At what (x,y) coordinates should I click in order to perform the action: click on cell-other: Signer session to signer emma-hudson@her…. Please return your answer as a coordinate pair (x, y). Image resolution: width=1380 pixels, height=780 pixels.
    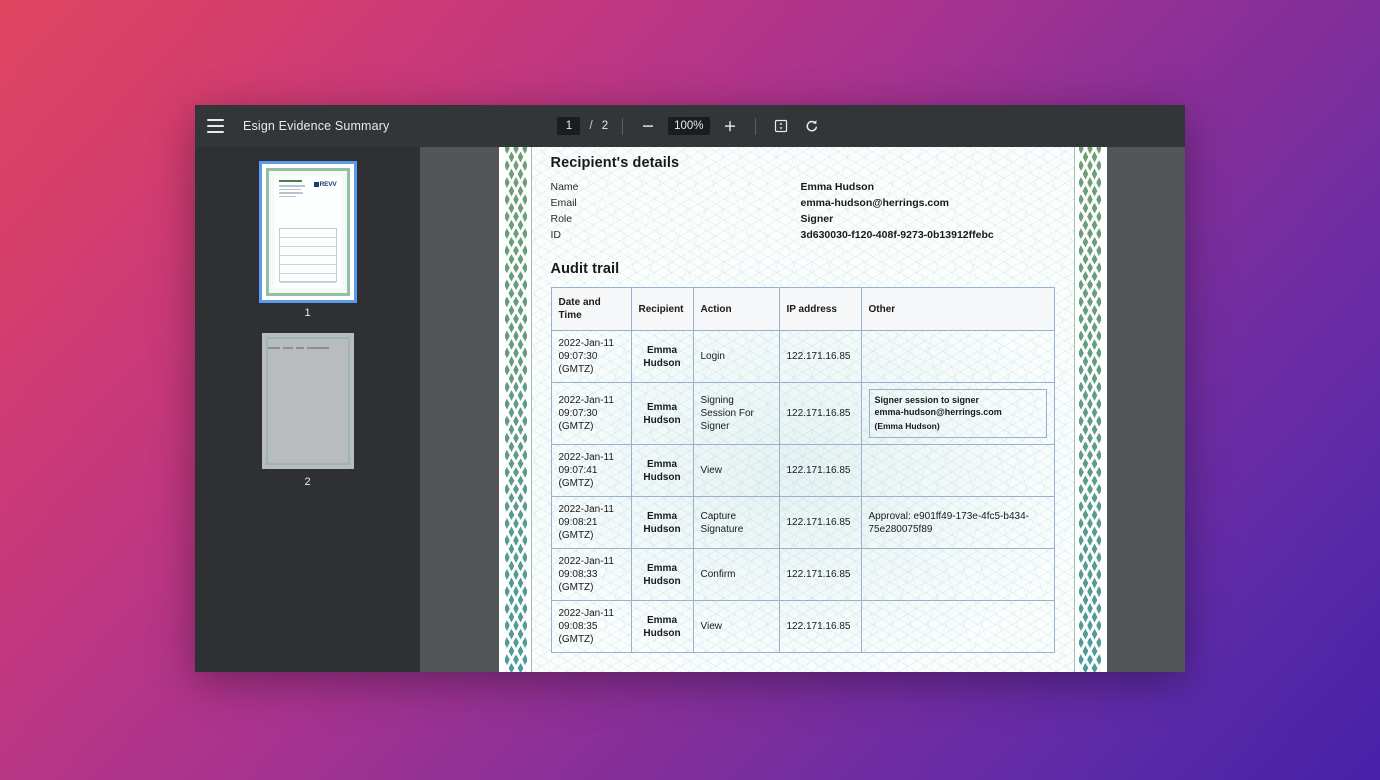
    Looking at the image, I should click on (957, 413).